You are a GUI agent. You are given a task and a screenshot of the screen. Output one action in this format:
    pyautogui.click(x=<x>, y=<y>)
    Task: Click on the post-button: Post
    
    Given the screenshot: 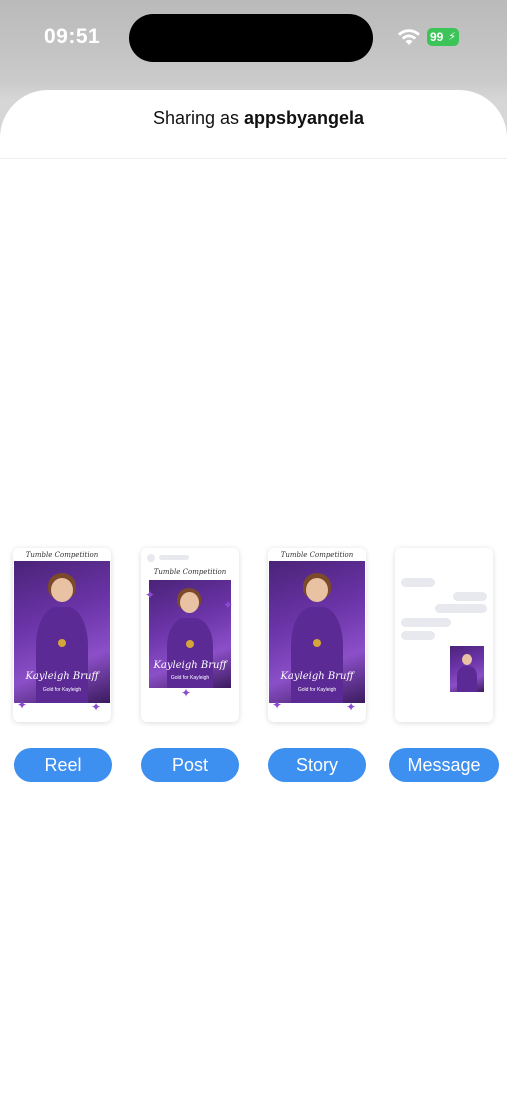 What is the action you would take?
    pyautogui.click(x=190, y=765)
    